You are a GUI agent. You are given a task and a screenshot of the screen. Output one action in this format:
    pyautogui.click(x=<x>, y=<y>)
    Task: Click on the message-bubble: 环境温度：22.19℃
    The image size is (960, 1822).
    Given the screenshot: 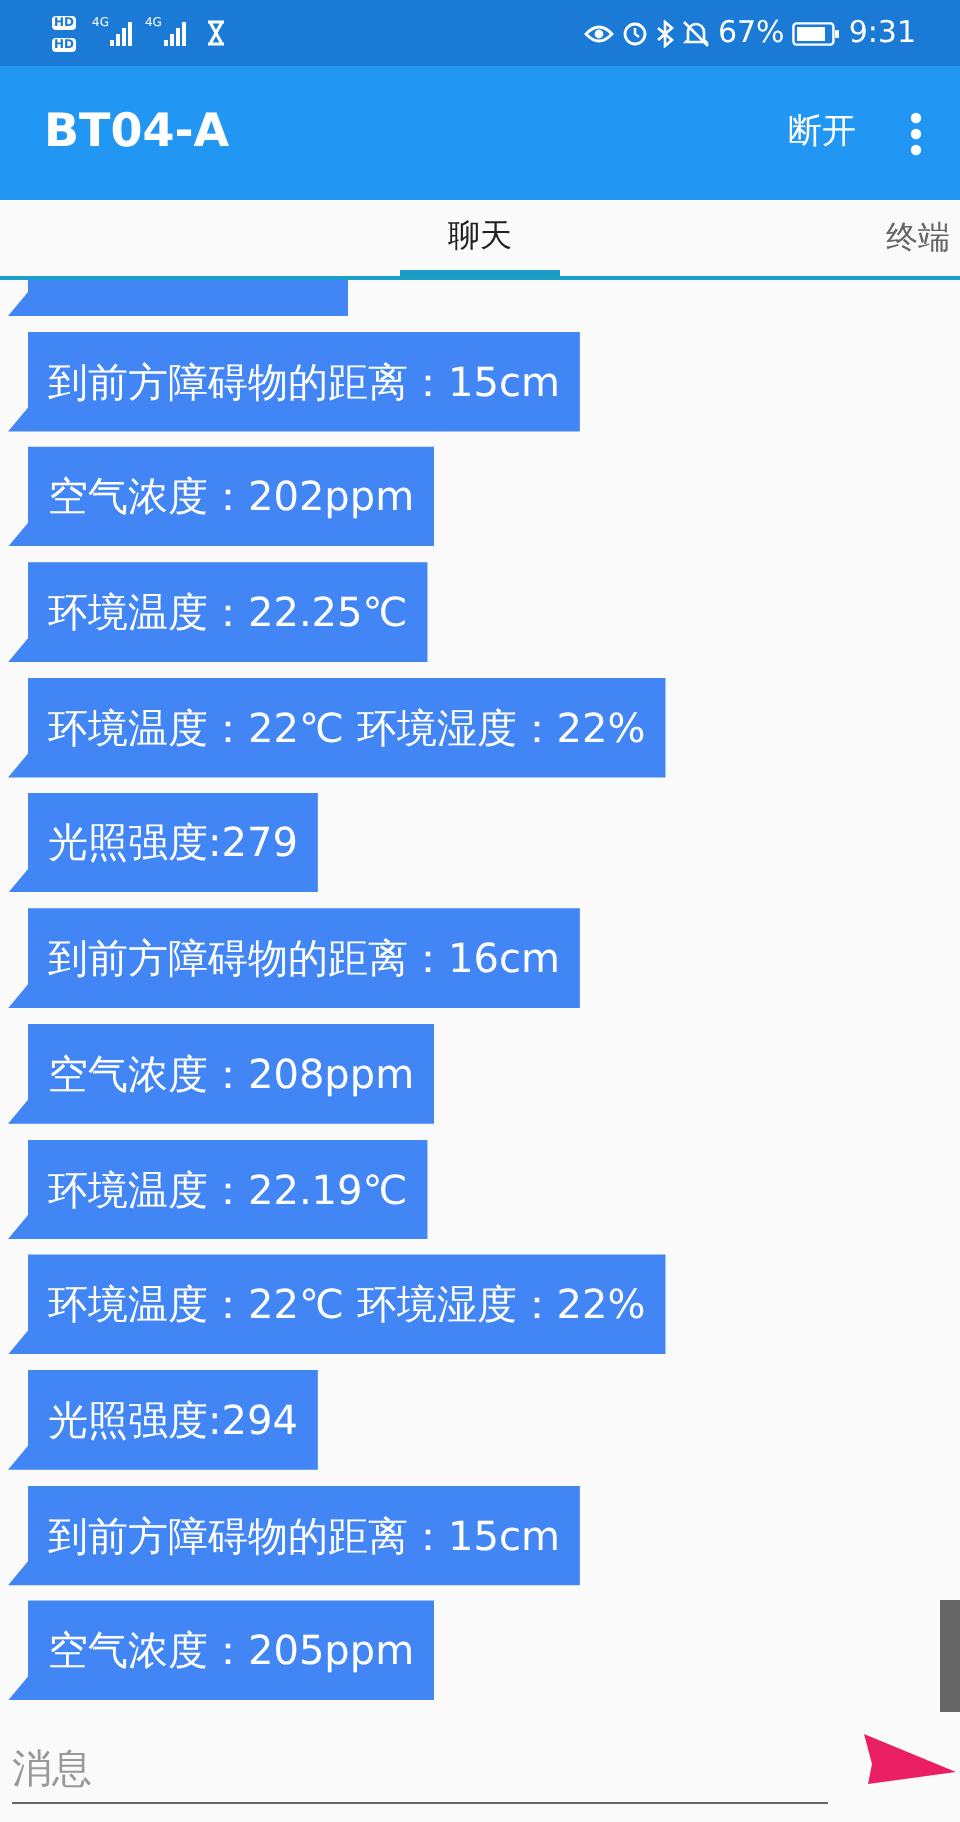 What is the action you would take?
    pyautogui.click(x=218, y=1189)
    